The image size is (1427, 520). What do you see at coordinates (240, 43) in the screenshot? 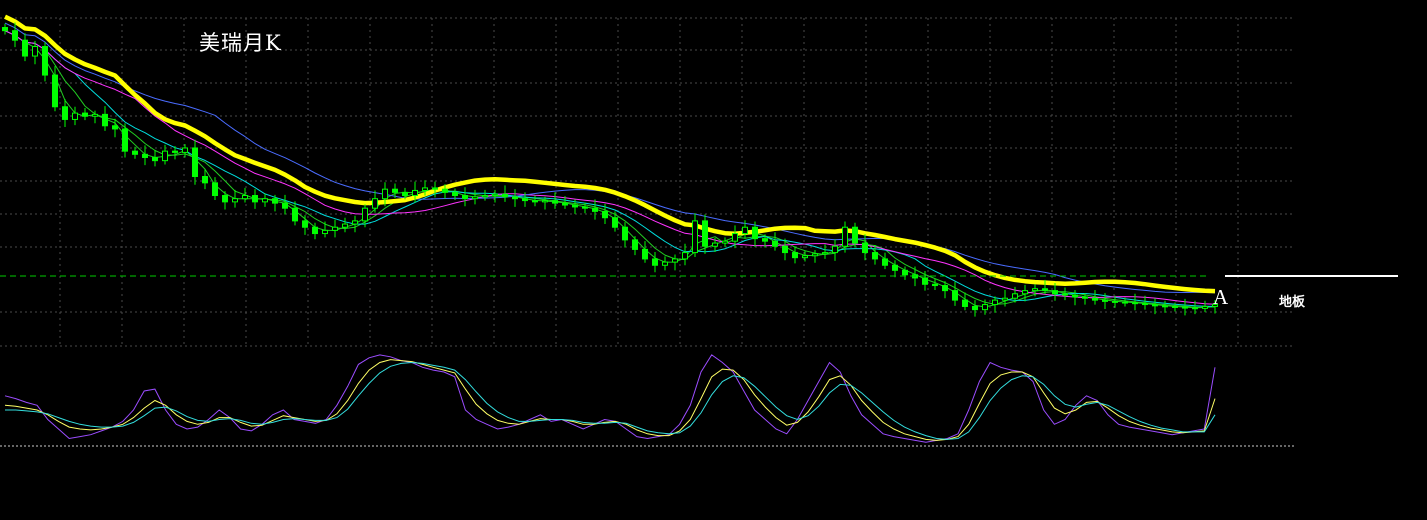
I see `chart-title: 美瑞月K` at bounding box center [240, 43].